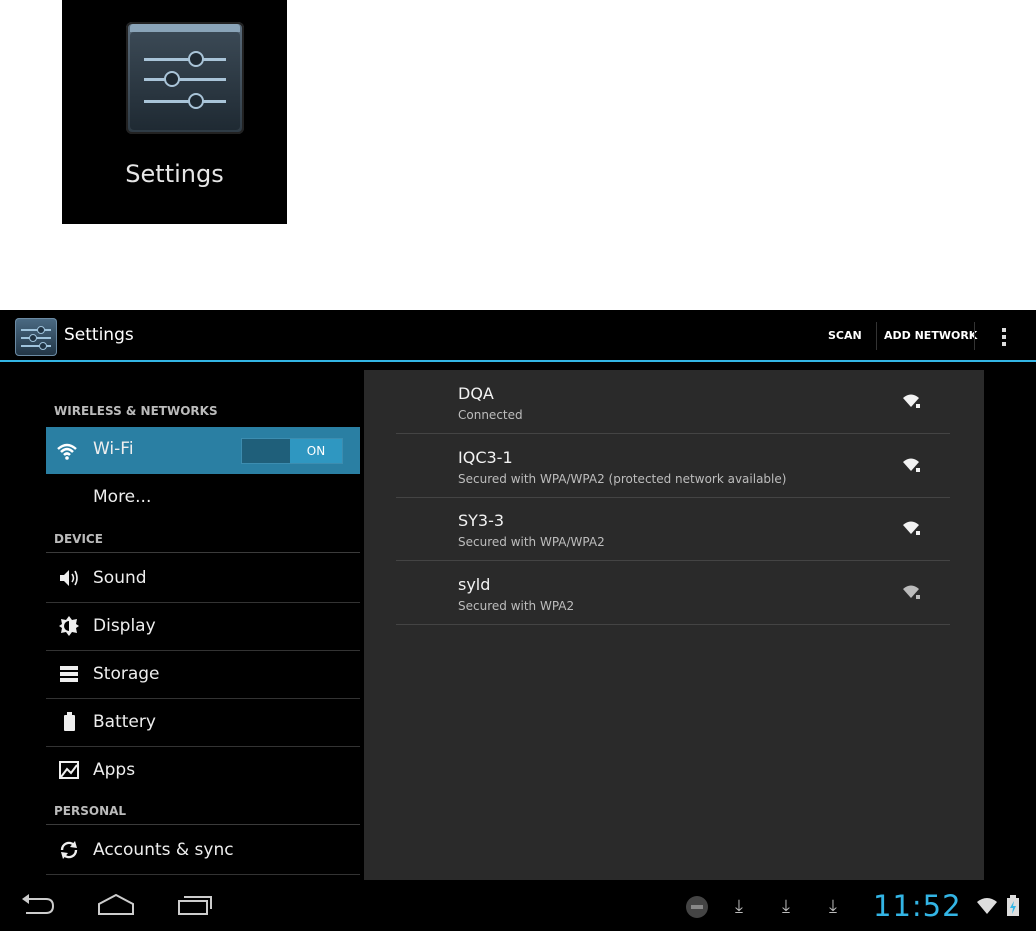  What do you see at coordinates (316, 451) in the screenshot?
I see `wifi-toggle-state: ON` at bounding box center [316, 451].